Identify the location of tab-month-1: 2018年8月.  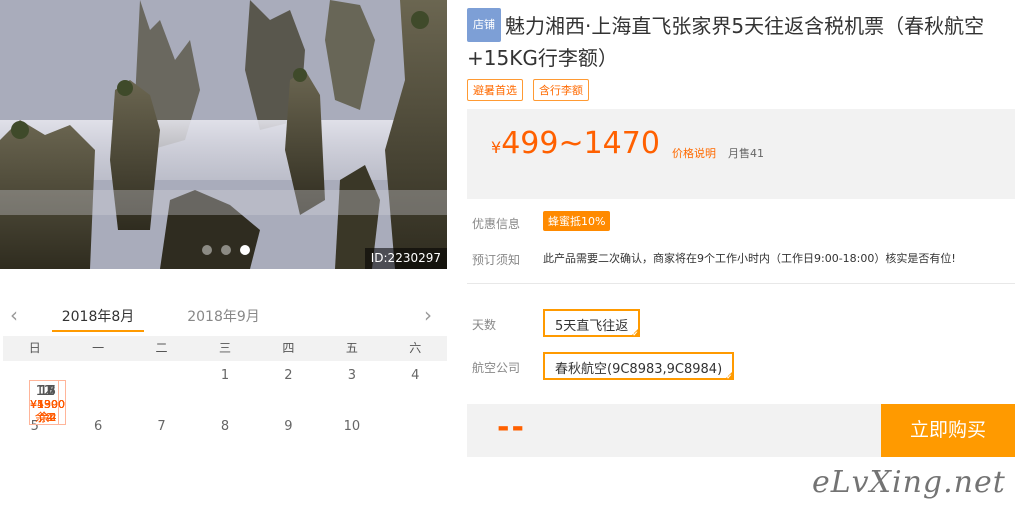
(98, 316).